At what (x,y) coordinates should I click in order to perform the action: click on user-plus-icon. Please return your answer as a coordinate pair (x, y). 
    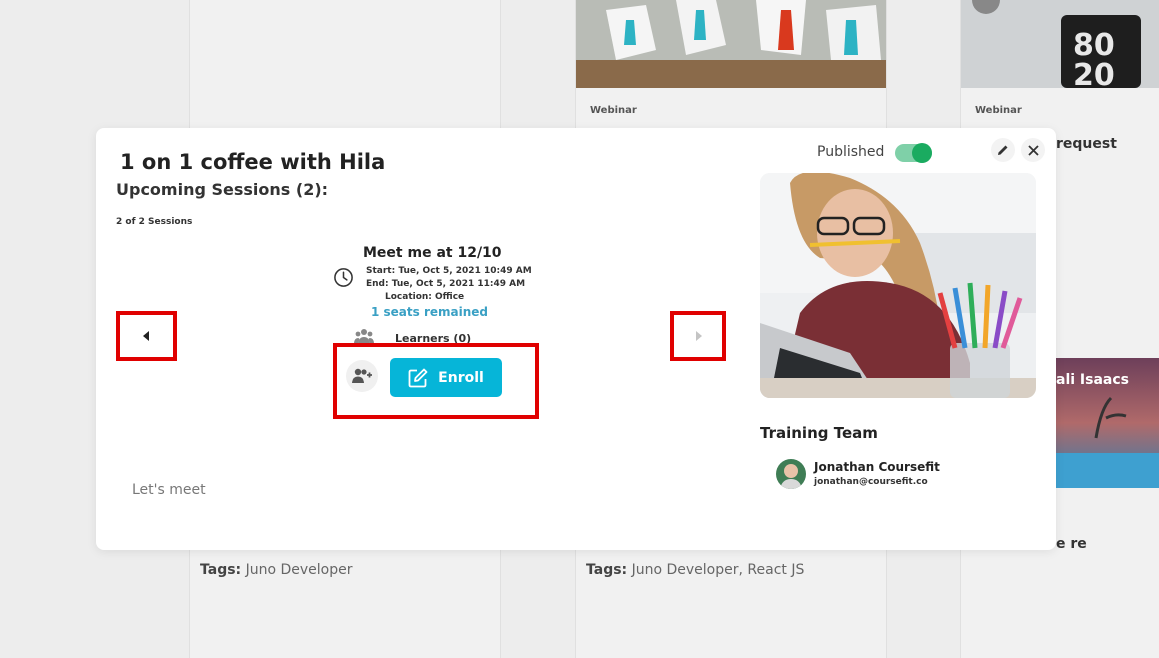
    Looking at the image, I should click on (362, 375).